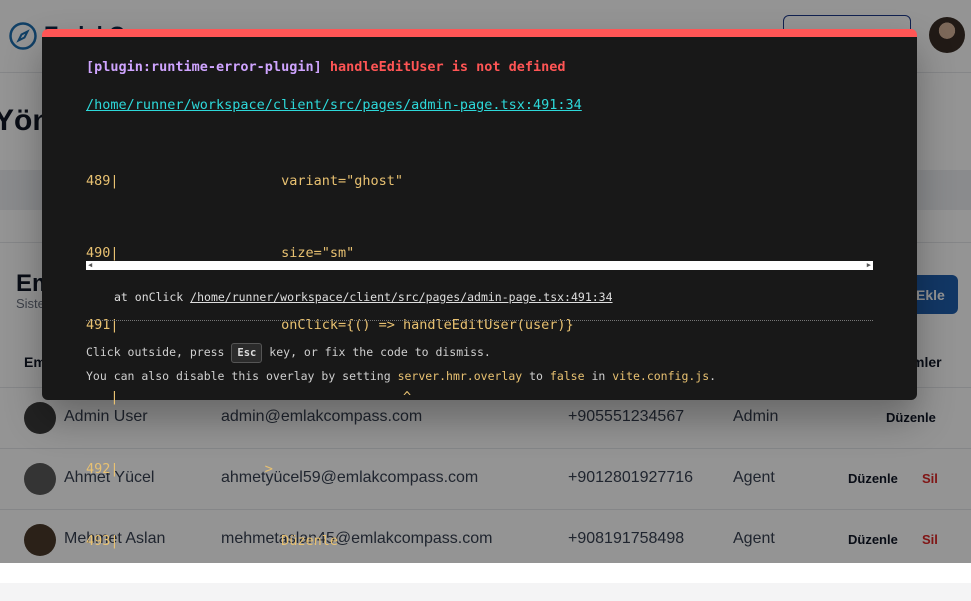 This screenshot has width=971, height=601. What do you see at coordinates (869, 265) in the screenshot?
I see `scroll-right-icon: ▶` at bounding box center [869, 265].